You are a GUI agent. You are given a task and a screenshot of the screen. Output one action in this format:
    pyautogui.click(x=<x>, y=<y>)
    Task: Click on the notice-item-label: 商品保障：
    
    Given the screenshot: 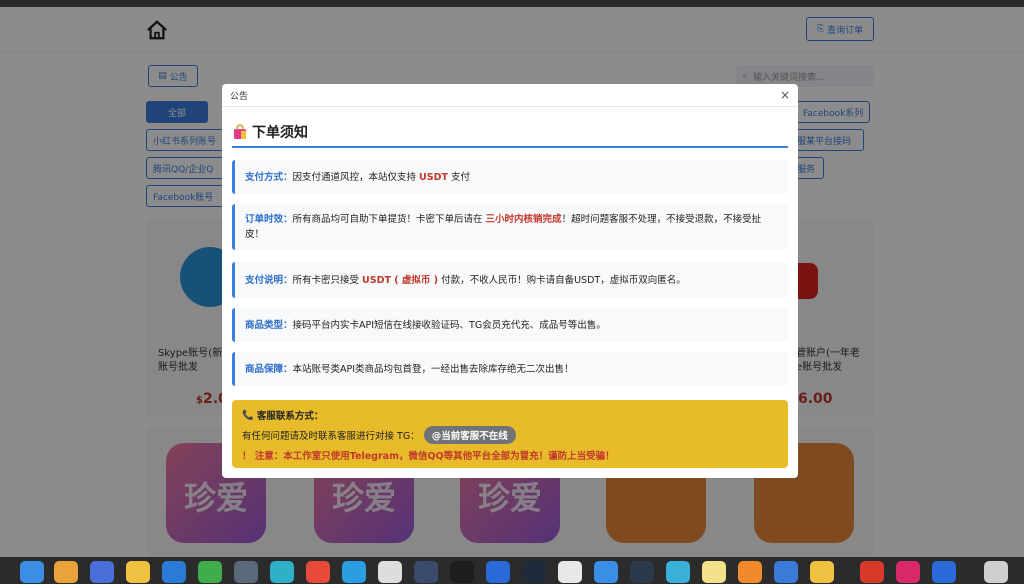 What is the action you would take?
    pyautogui.click(x=269, y=369)
    